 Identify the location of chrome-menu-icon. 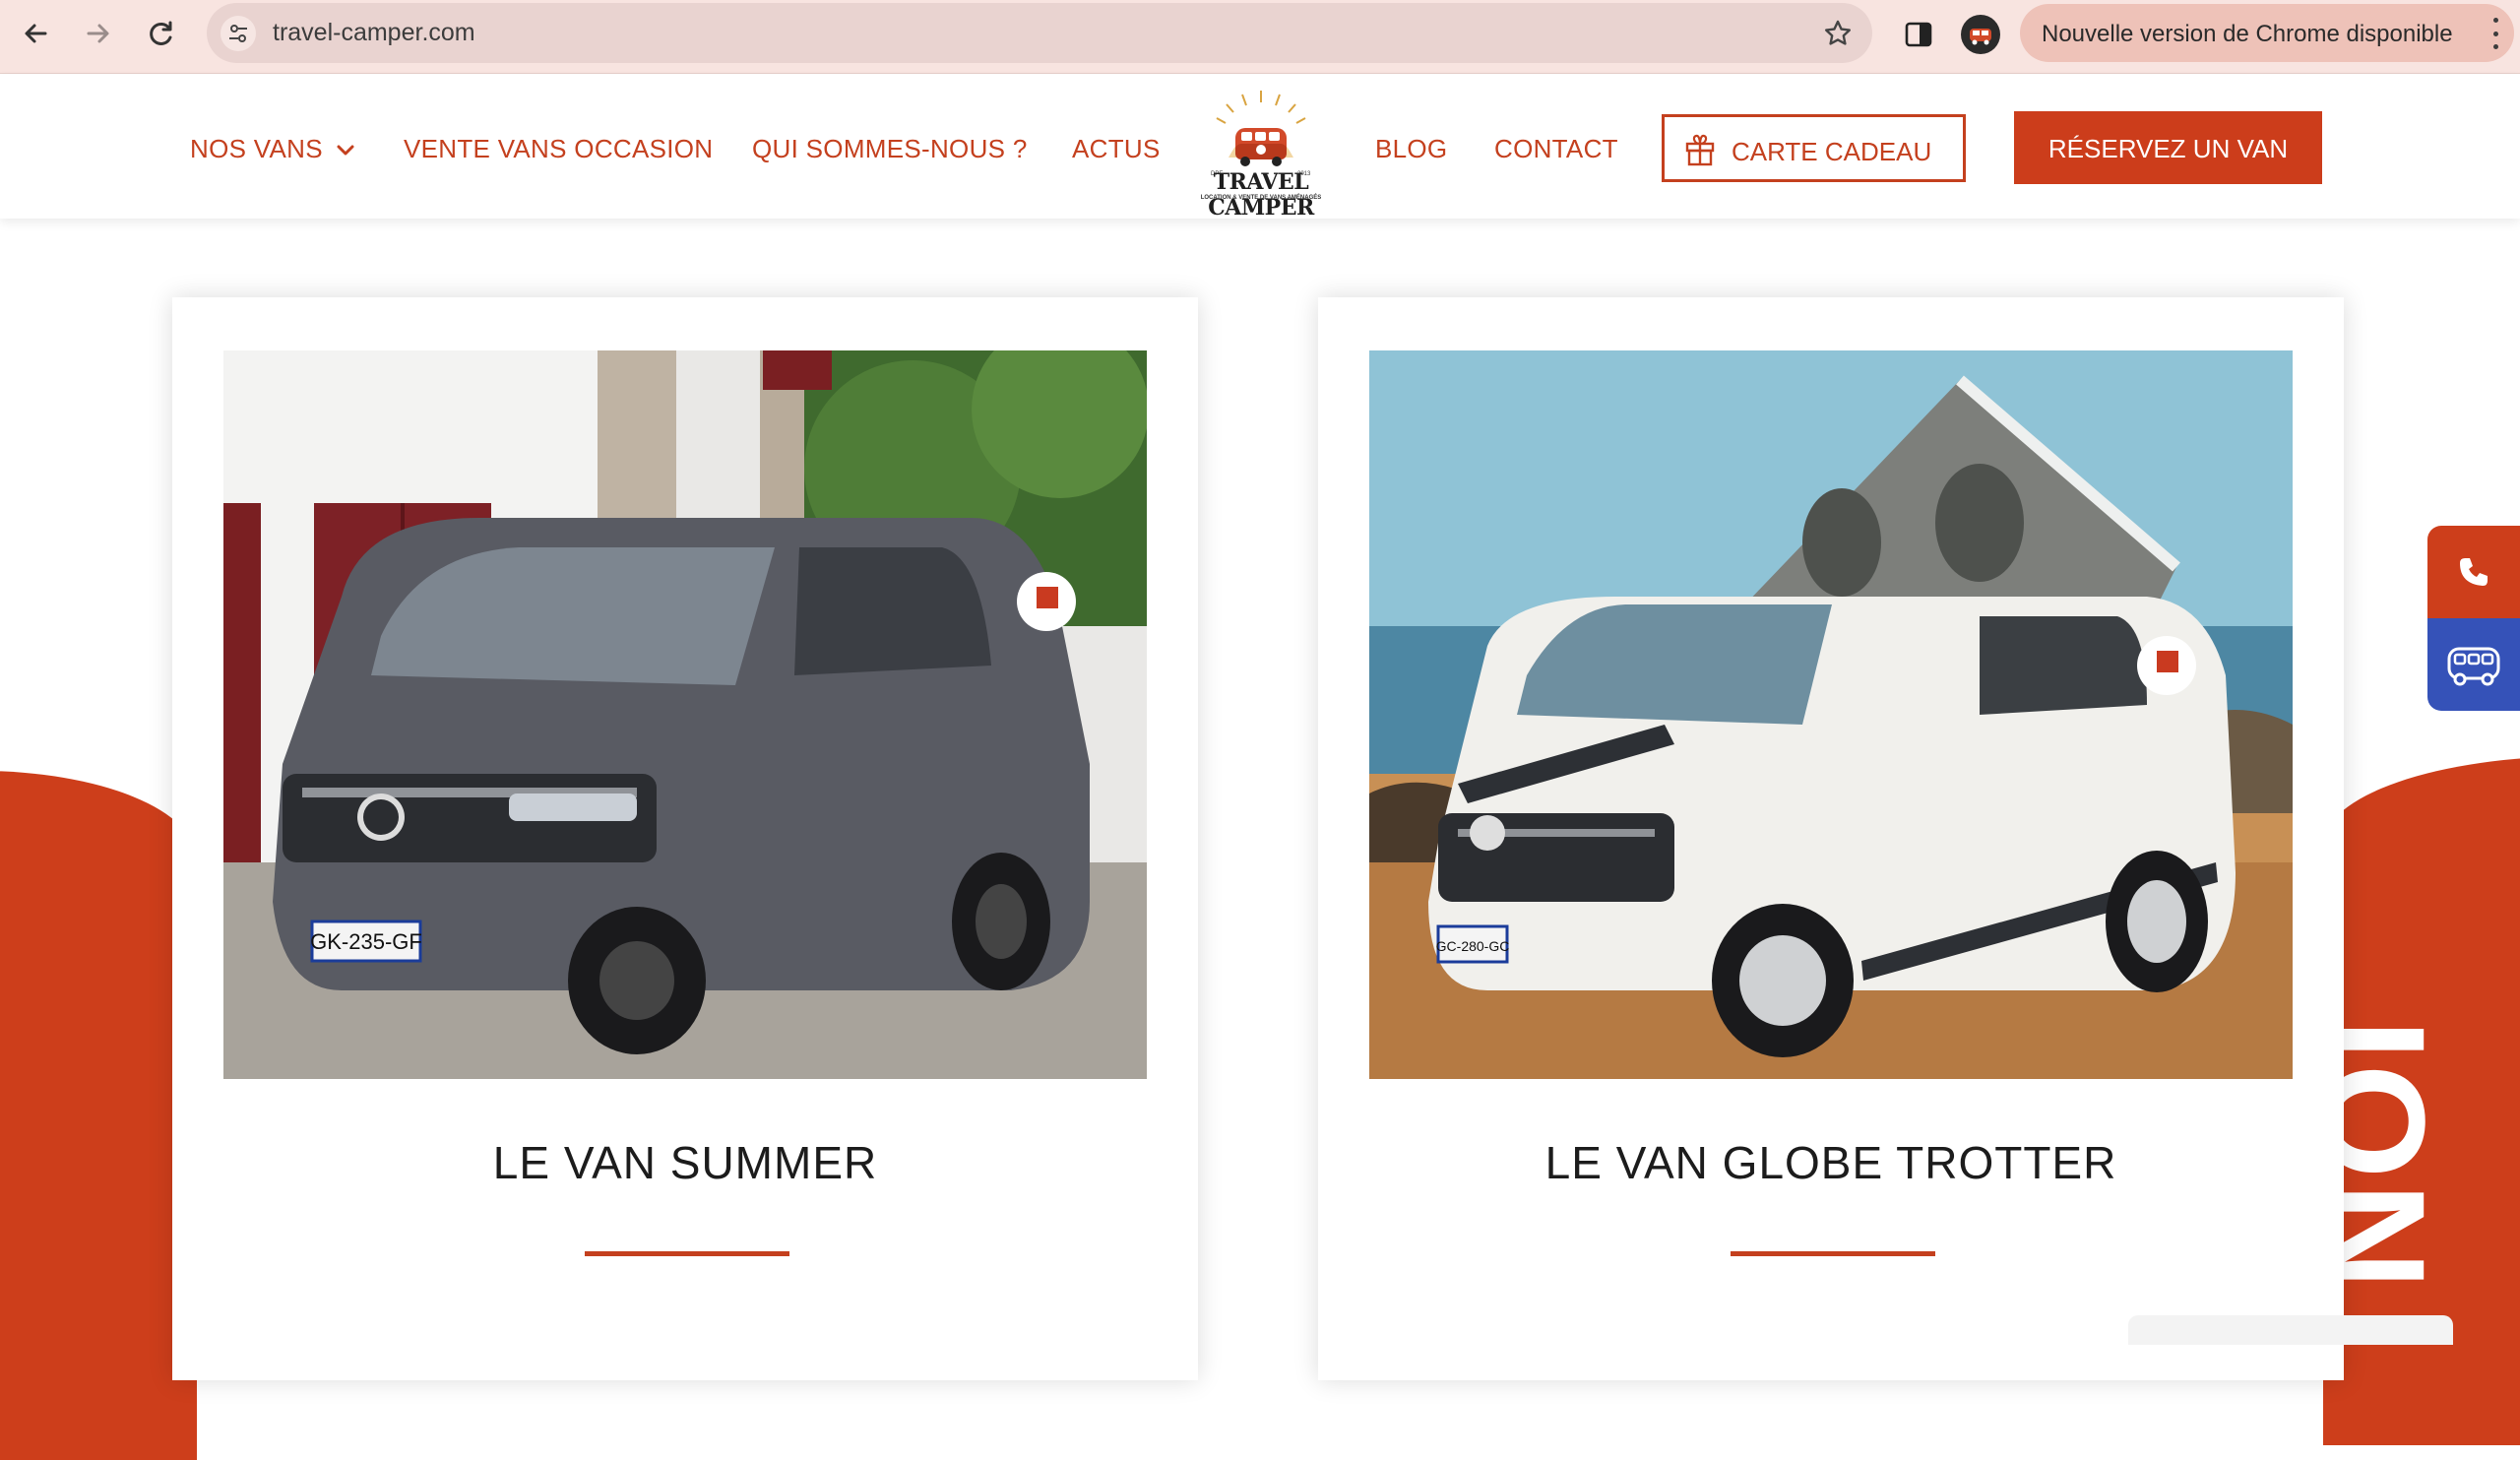
(2495, 33).